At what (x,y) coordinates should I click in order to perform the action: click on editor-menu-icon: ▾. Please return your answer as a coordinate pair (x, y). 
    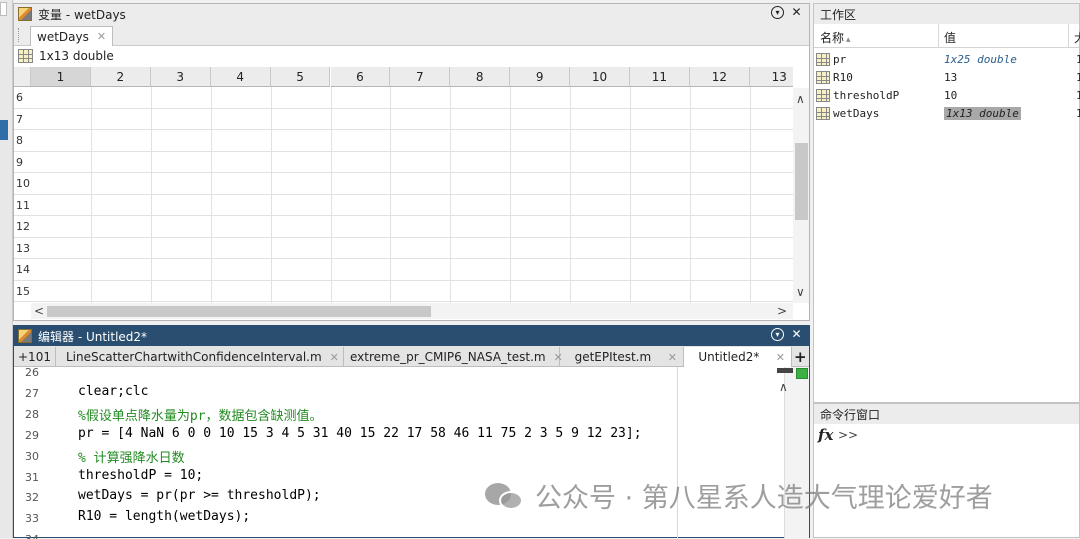
    Looking at the image, I should click on (777, 334).